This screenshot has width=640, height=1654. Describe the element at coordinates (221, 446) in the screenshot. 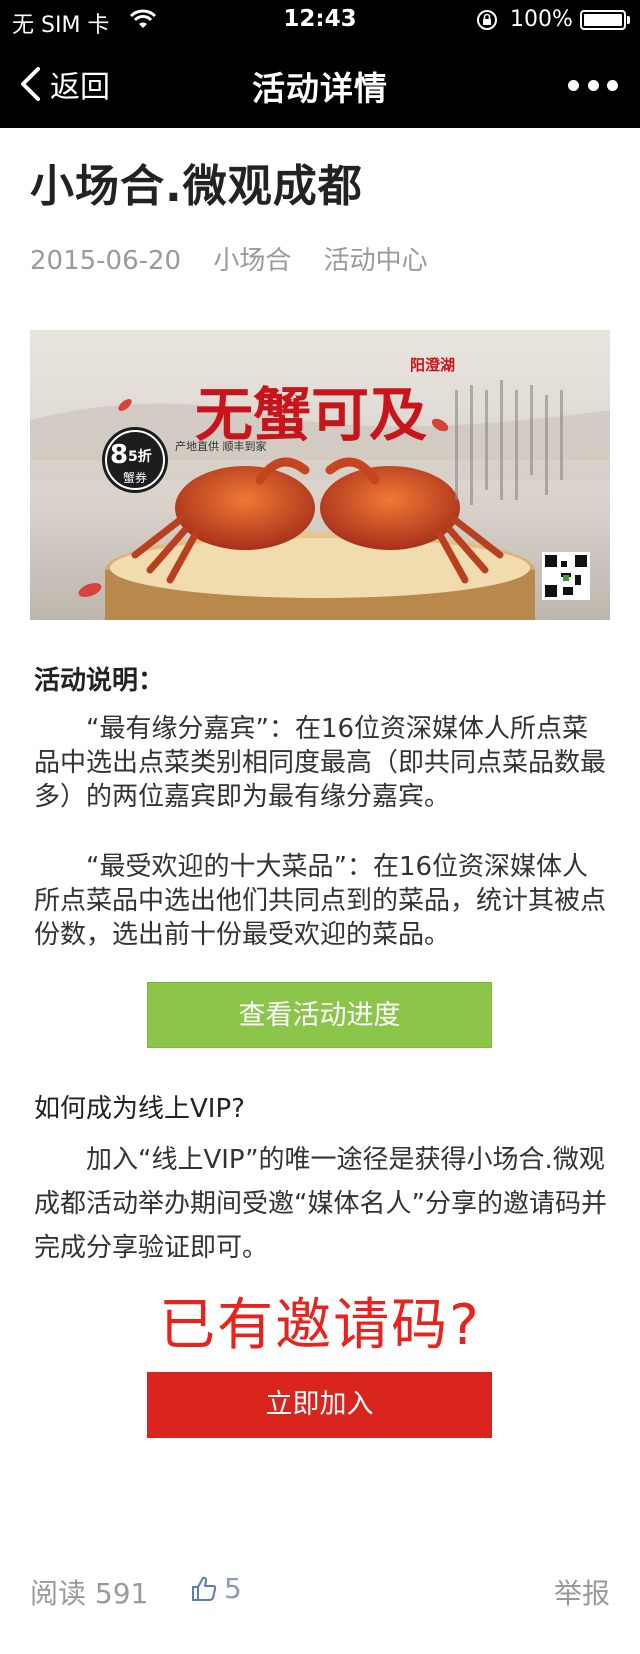

I see `banner-tagline: 产地直供 顺丰到家` at that location.